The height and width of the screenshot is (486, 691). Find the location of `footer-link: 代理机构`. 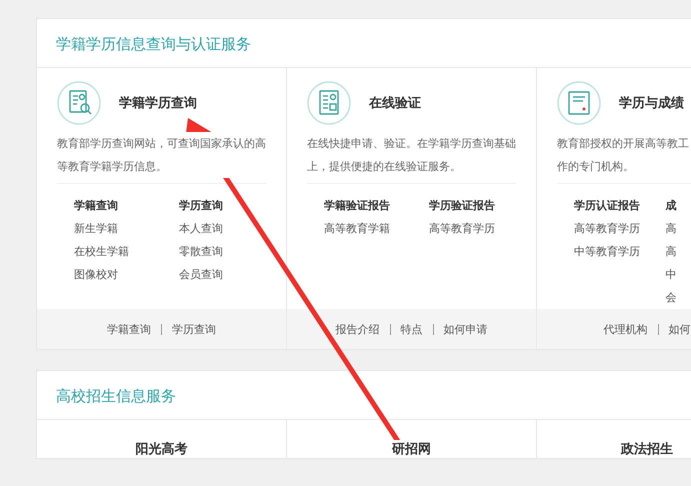

footer-link: 代理机构 is located at coordinates (626, 329).